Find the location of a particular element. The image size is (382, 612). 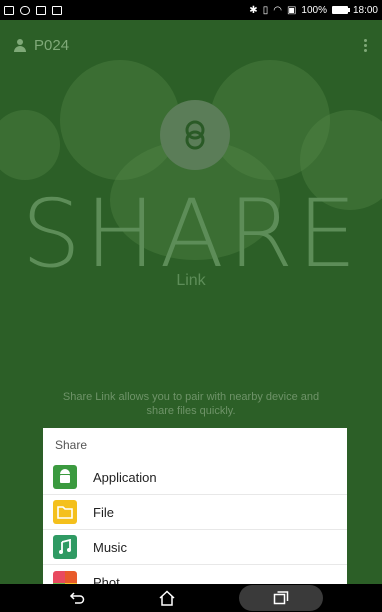

top-bar: P024 is located at coordinates (191, 45).